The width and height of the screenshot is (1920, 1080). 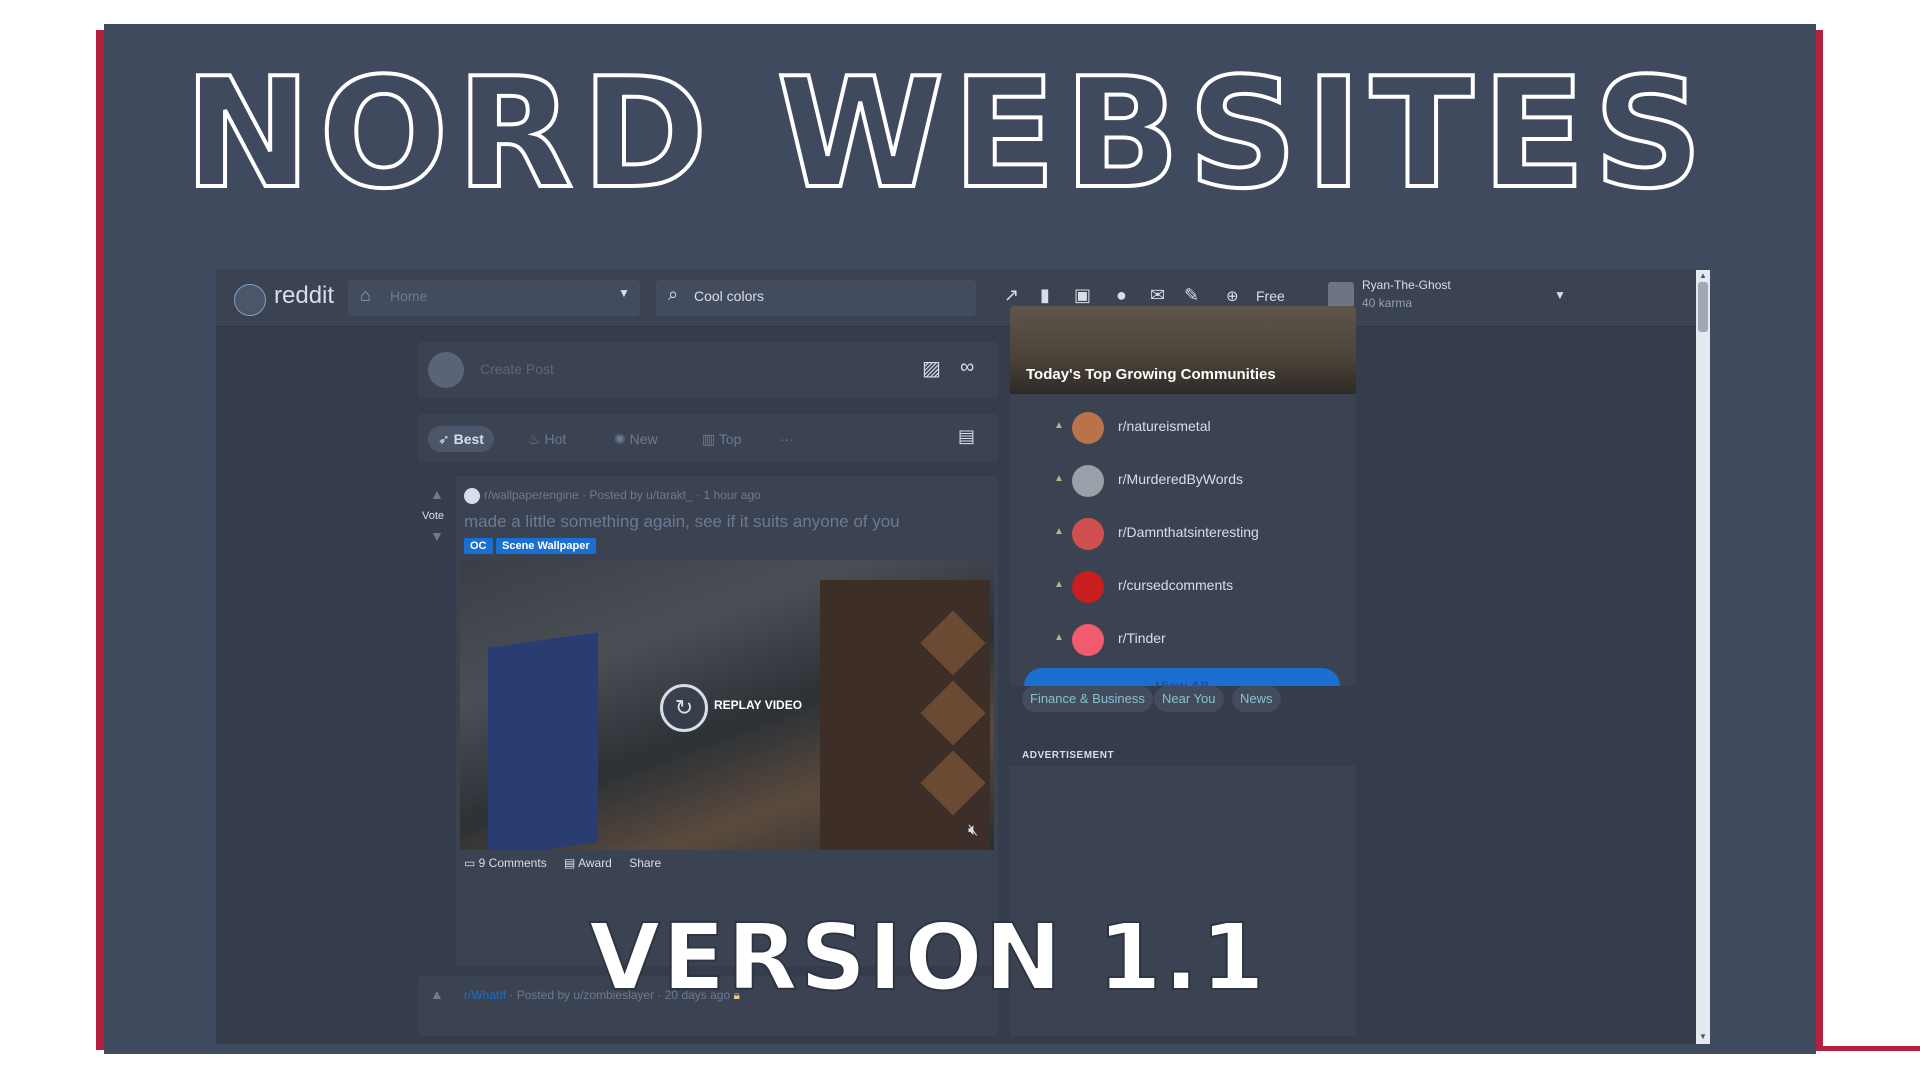 What do you see at coordinates (721, 439) in the screenshot?
I see `sort-top: ▥ Top` at bounding box center [721, 439].